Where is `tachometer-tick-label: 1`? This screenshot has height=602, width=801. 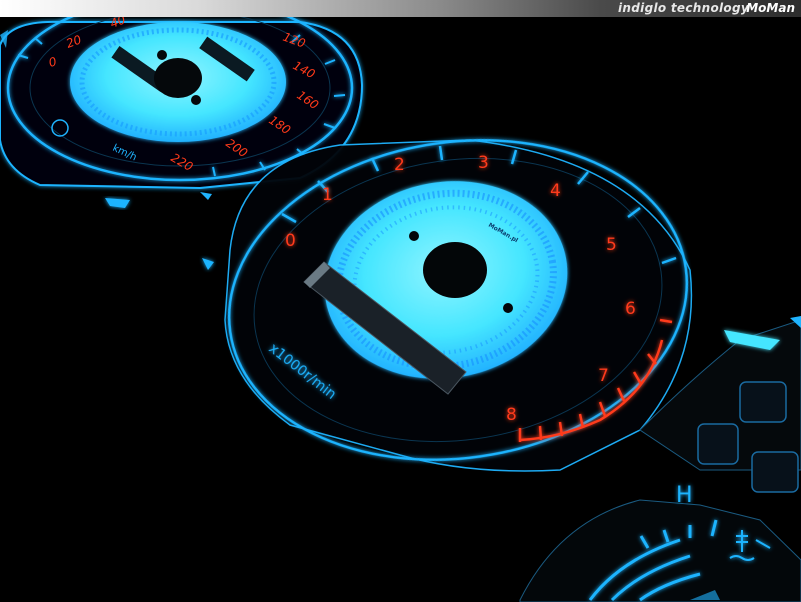
tachometer-tick-label: 1 is located at coordinates (327, 195).